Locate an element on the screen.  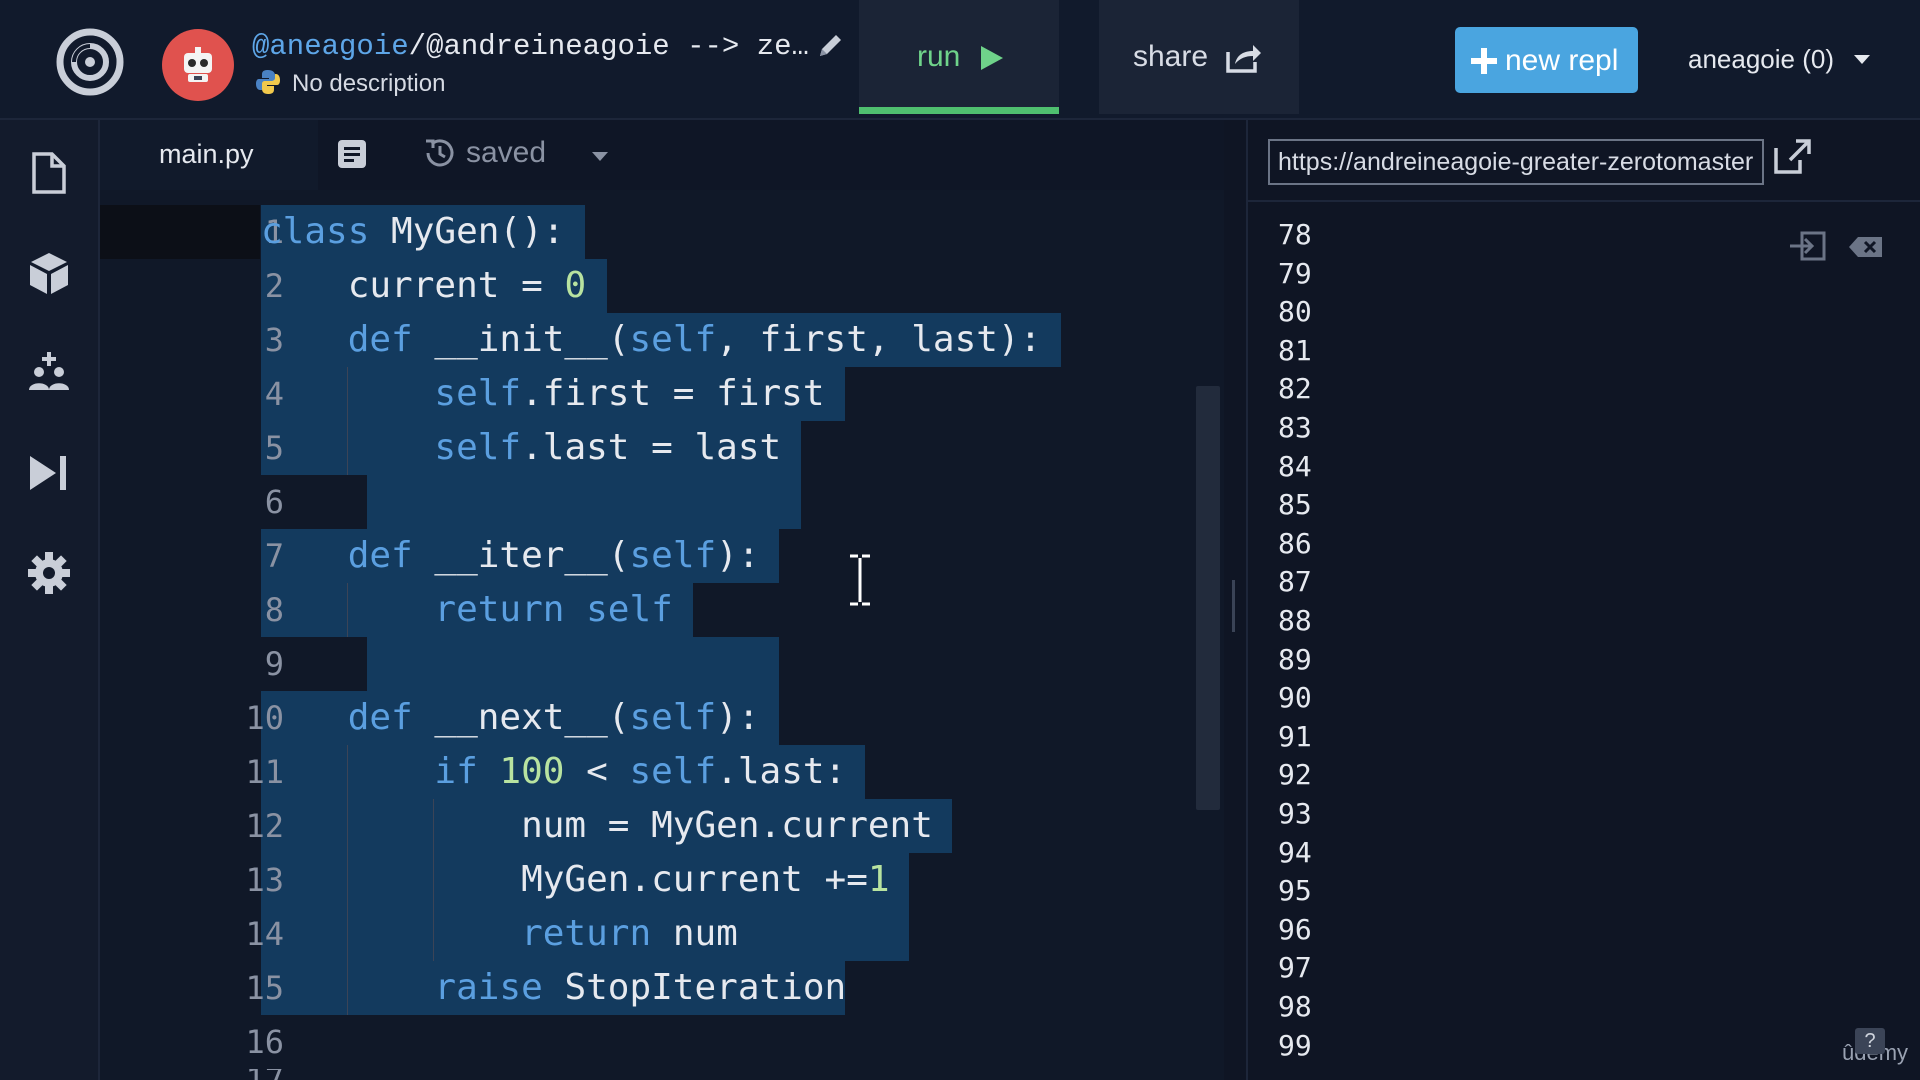
files-icon is located at coordinates (49, 173).